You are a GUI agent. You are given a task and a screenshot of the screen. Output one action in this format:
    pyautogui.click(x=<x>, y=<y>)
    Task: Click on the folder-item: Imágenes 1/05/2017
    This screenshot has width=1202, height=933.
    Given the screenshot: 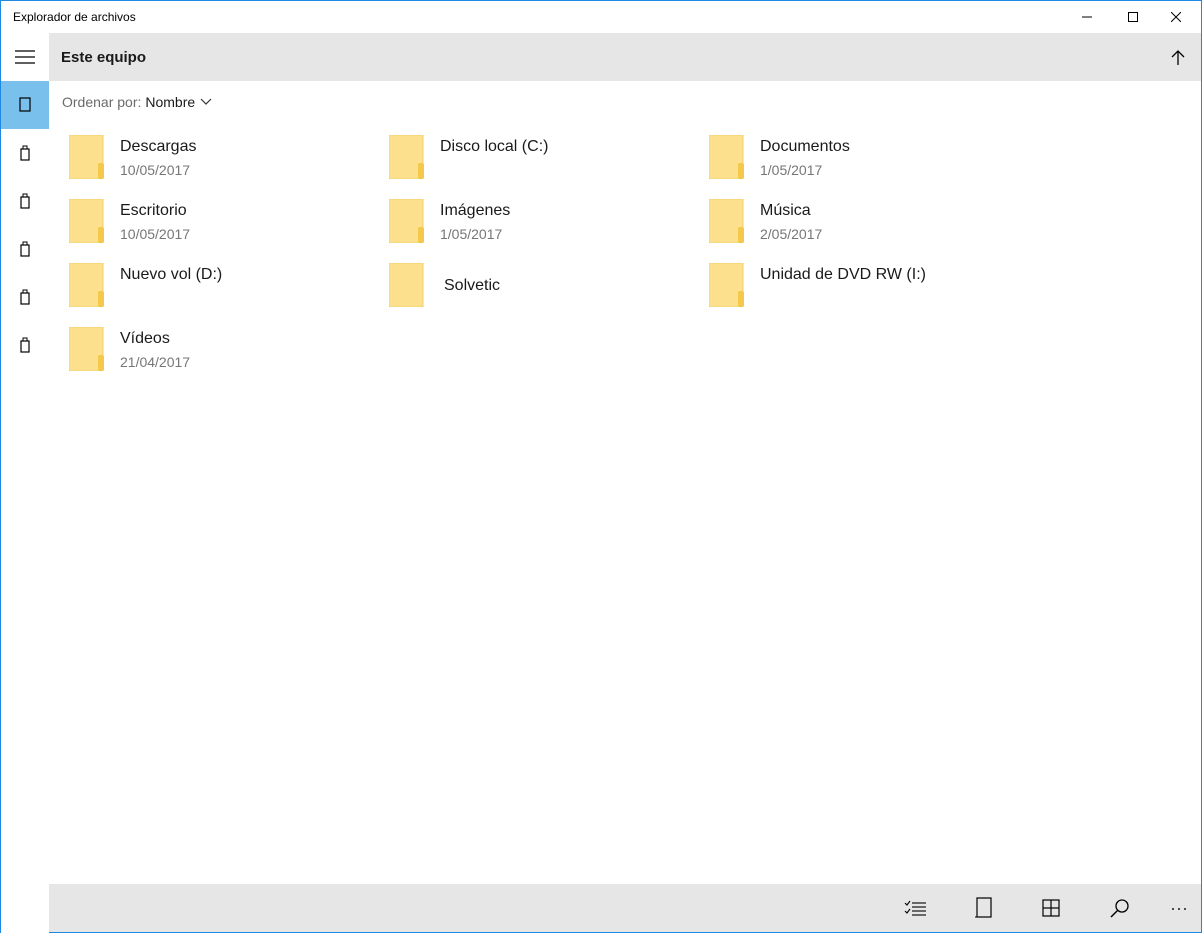 What is the action you would take?
    pyautogui.click(x=539, y=225)
    